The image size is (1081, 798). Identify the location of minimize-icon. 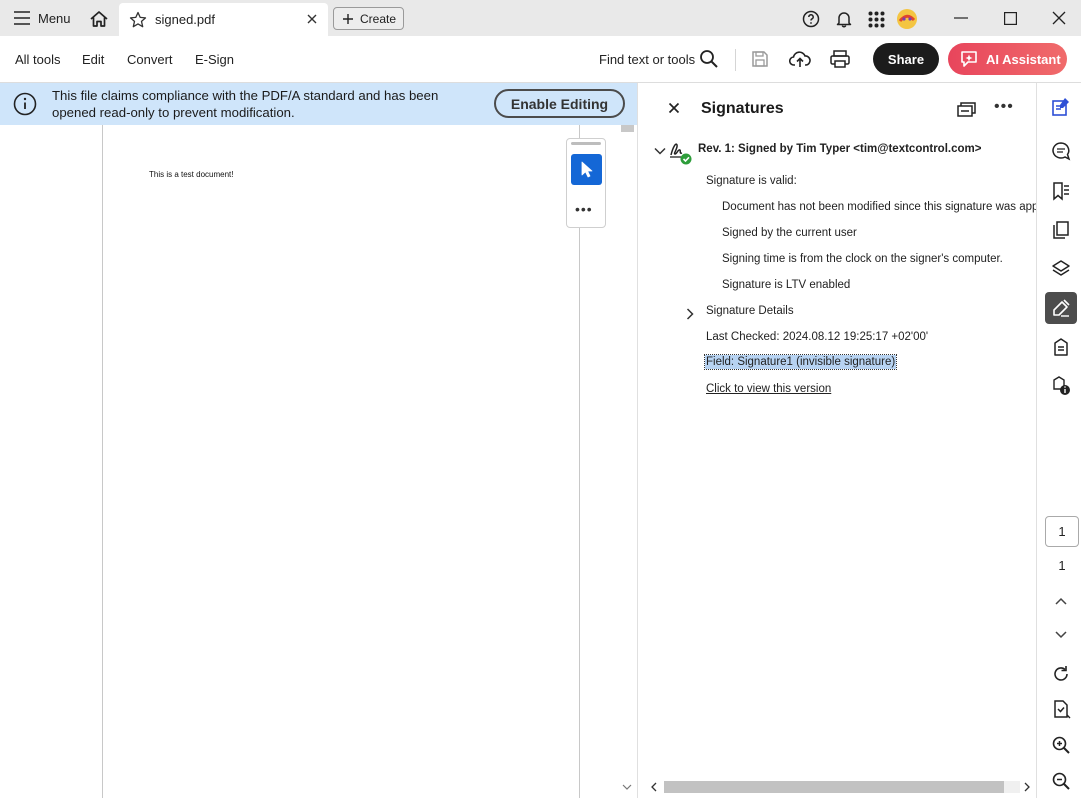
(961, 18).